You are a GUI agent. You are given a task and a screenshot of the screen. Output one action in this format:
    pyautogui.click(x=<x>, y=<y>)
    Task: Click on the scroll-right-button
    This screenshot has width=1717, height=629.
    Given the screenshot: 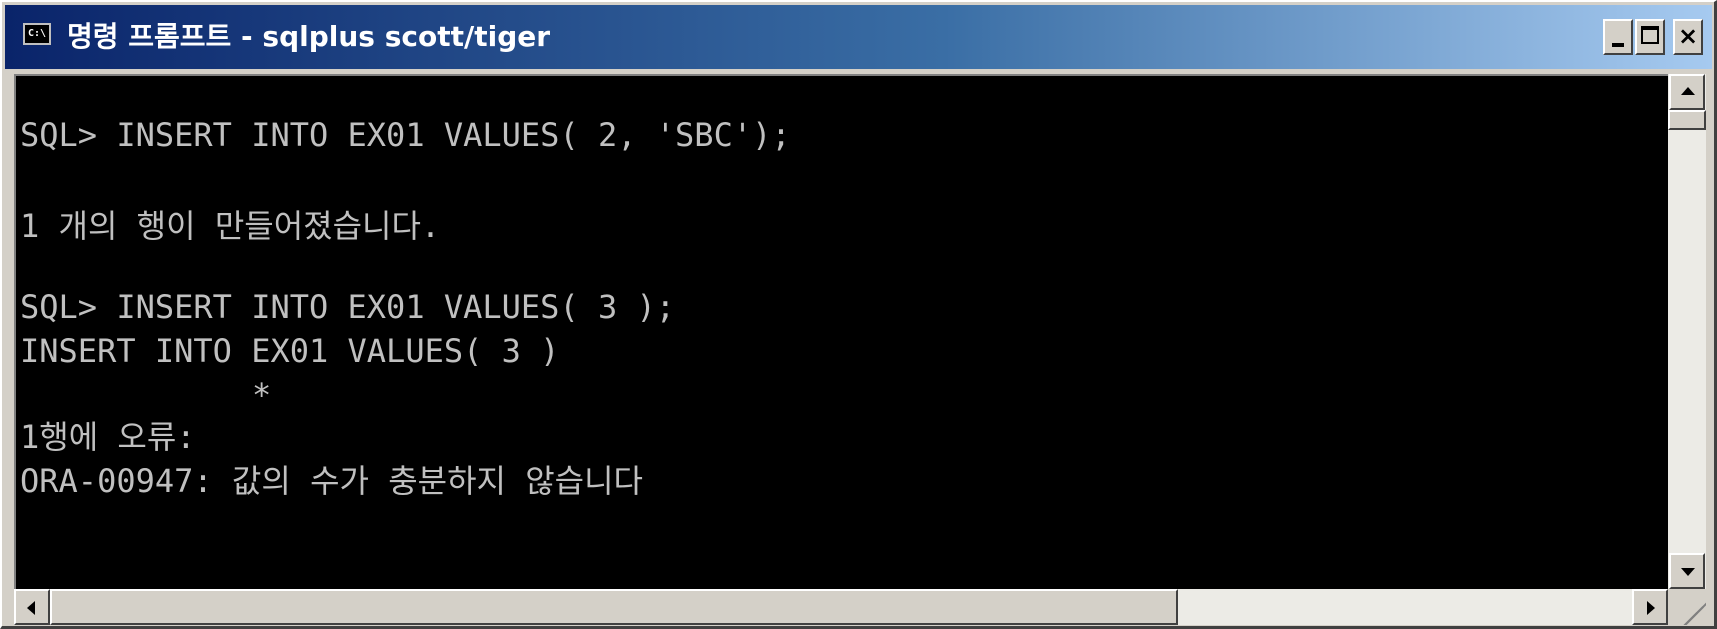 What is the action you would take?
    pyautogui.click(x=1650, y=607)
    